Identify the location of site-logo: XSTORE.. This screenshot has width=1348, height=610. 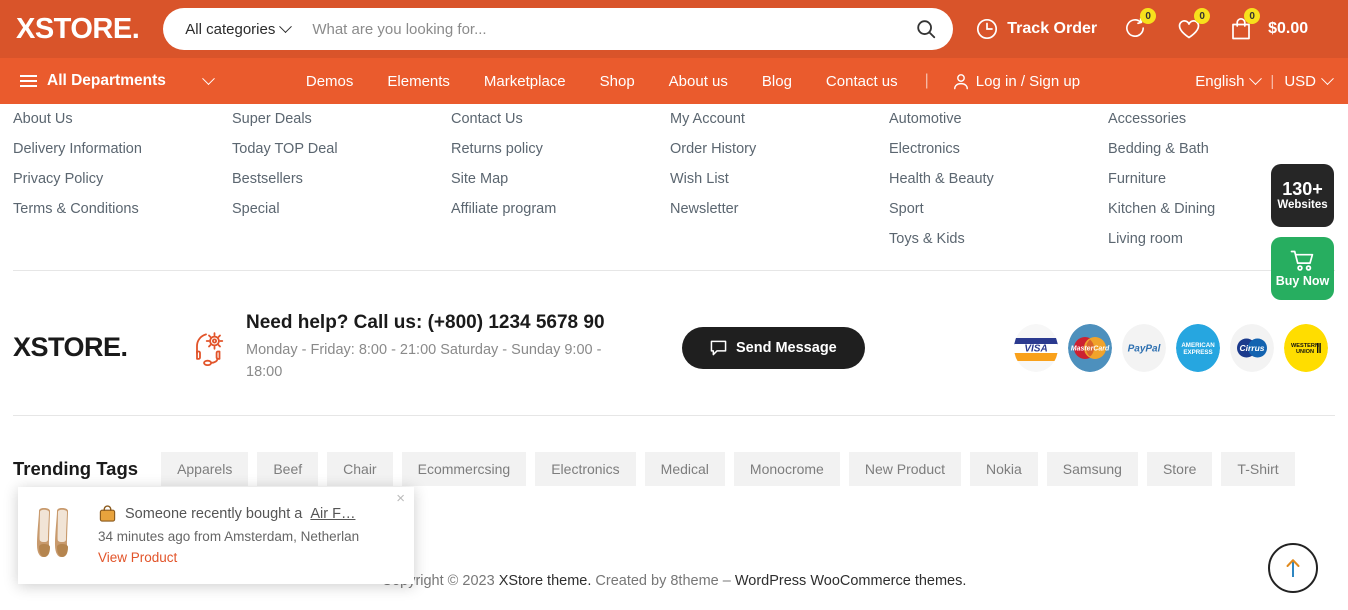
(78, 29).